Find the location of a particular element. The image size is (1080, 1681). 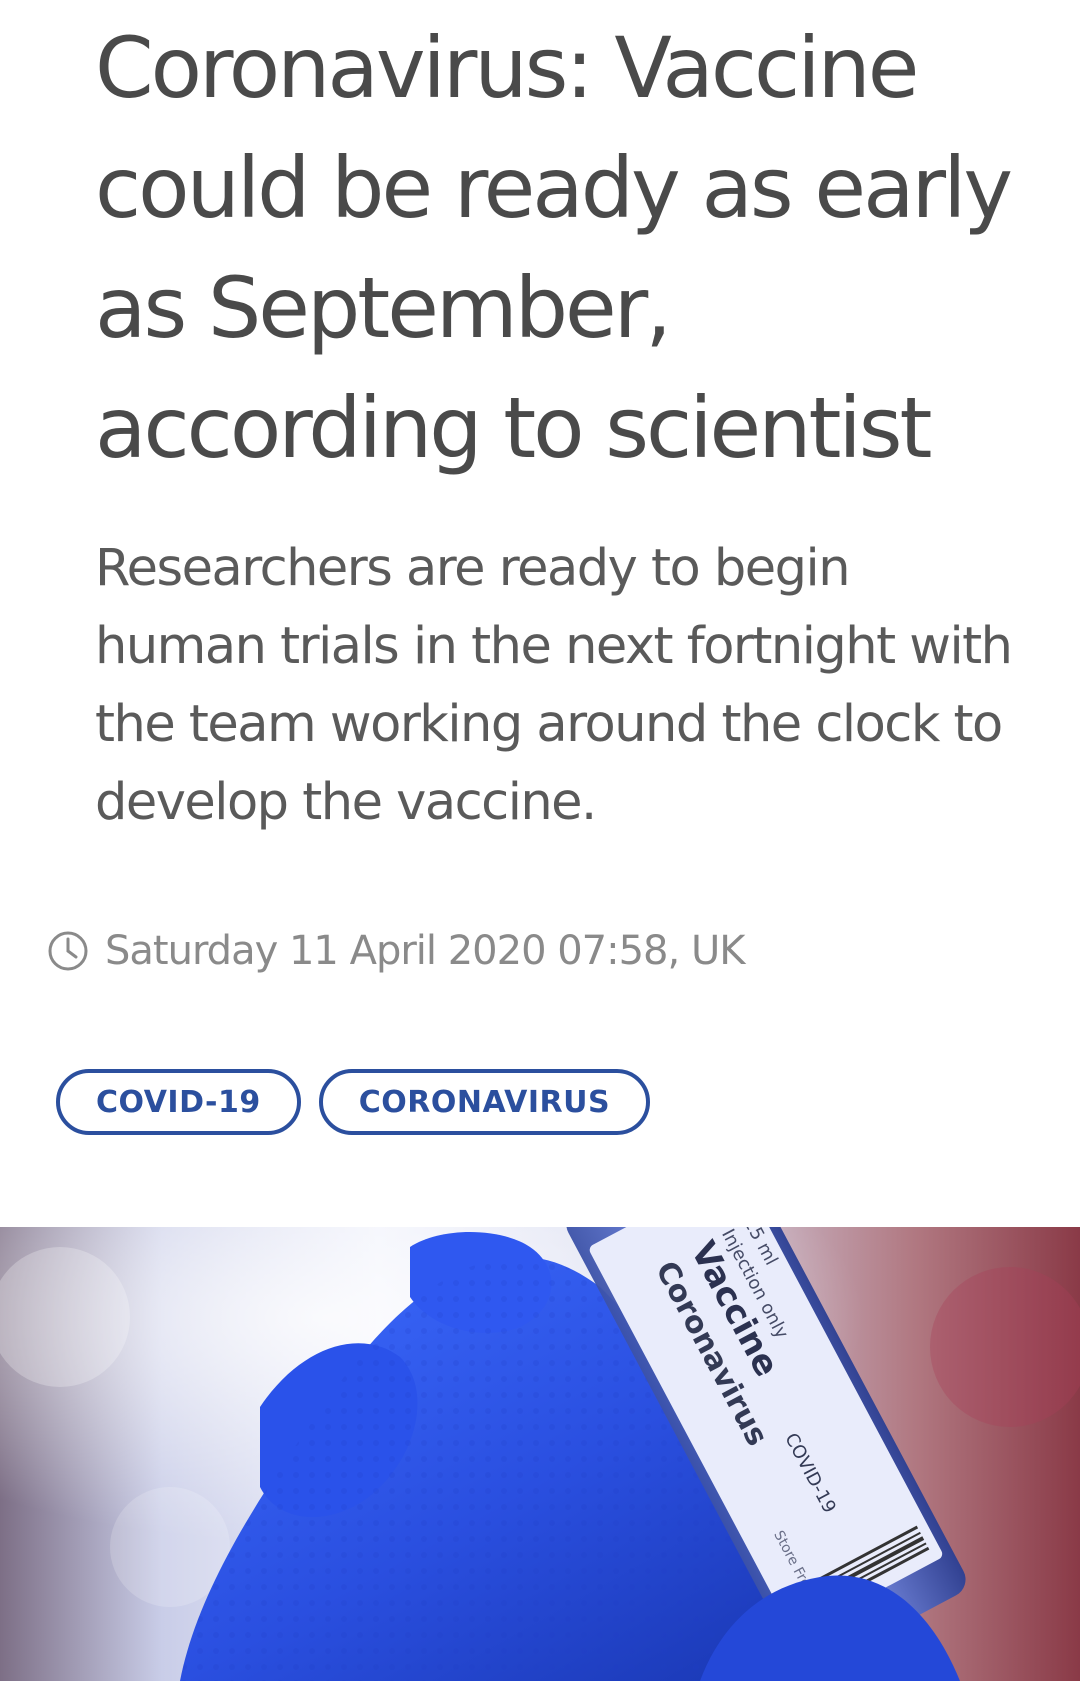

clock-icon is located at coordinates (68, 951).